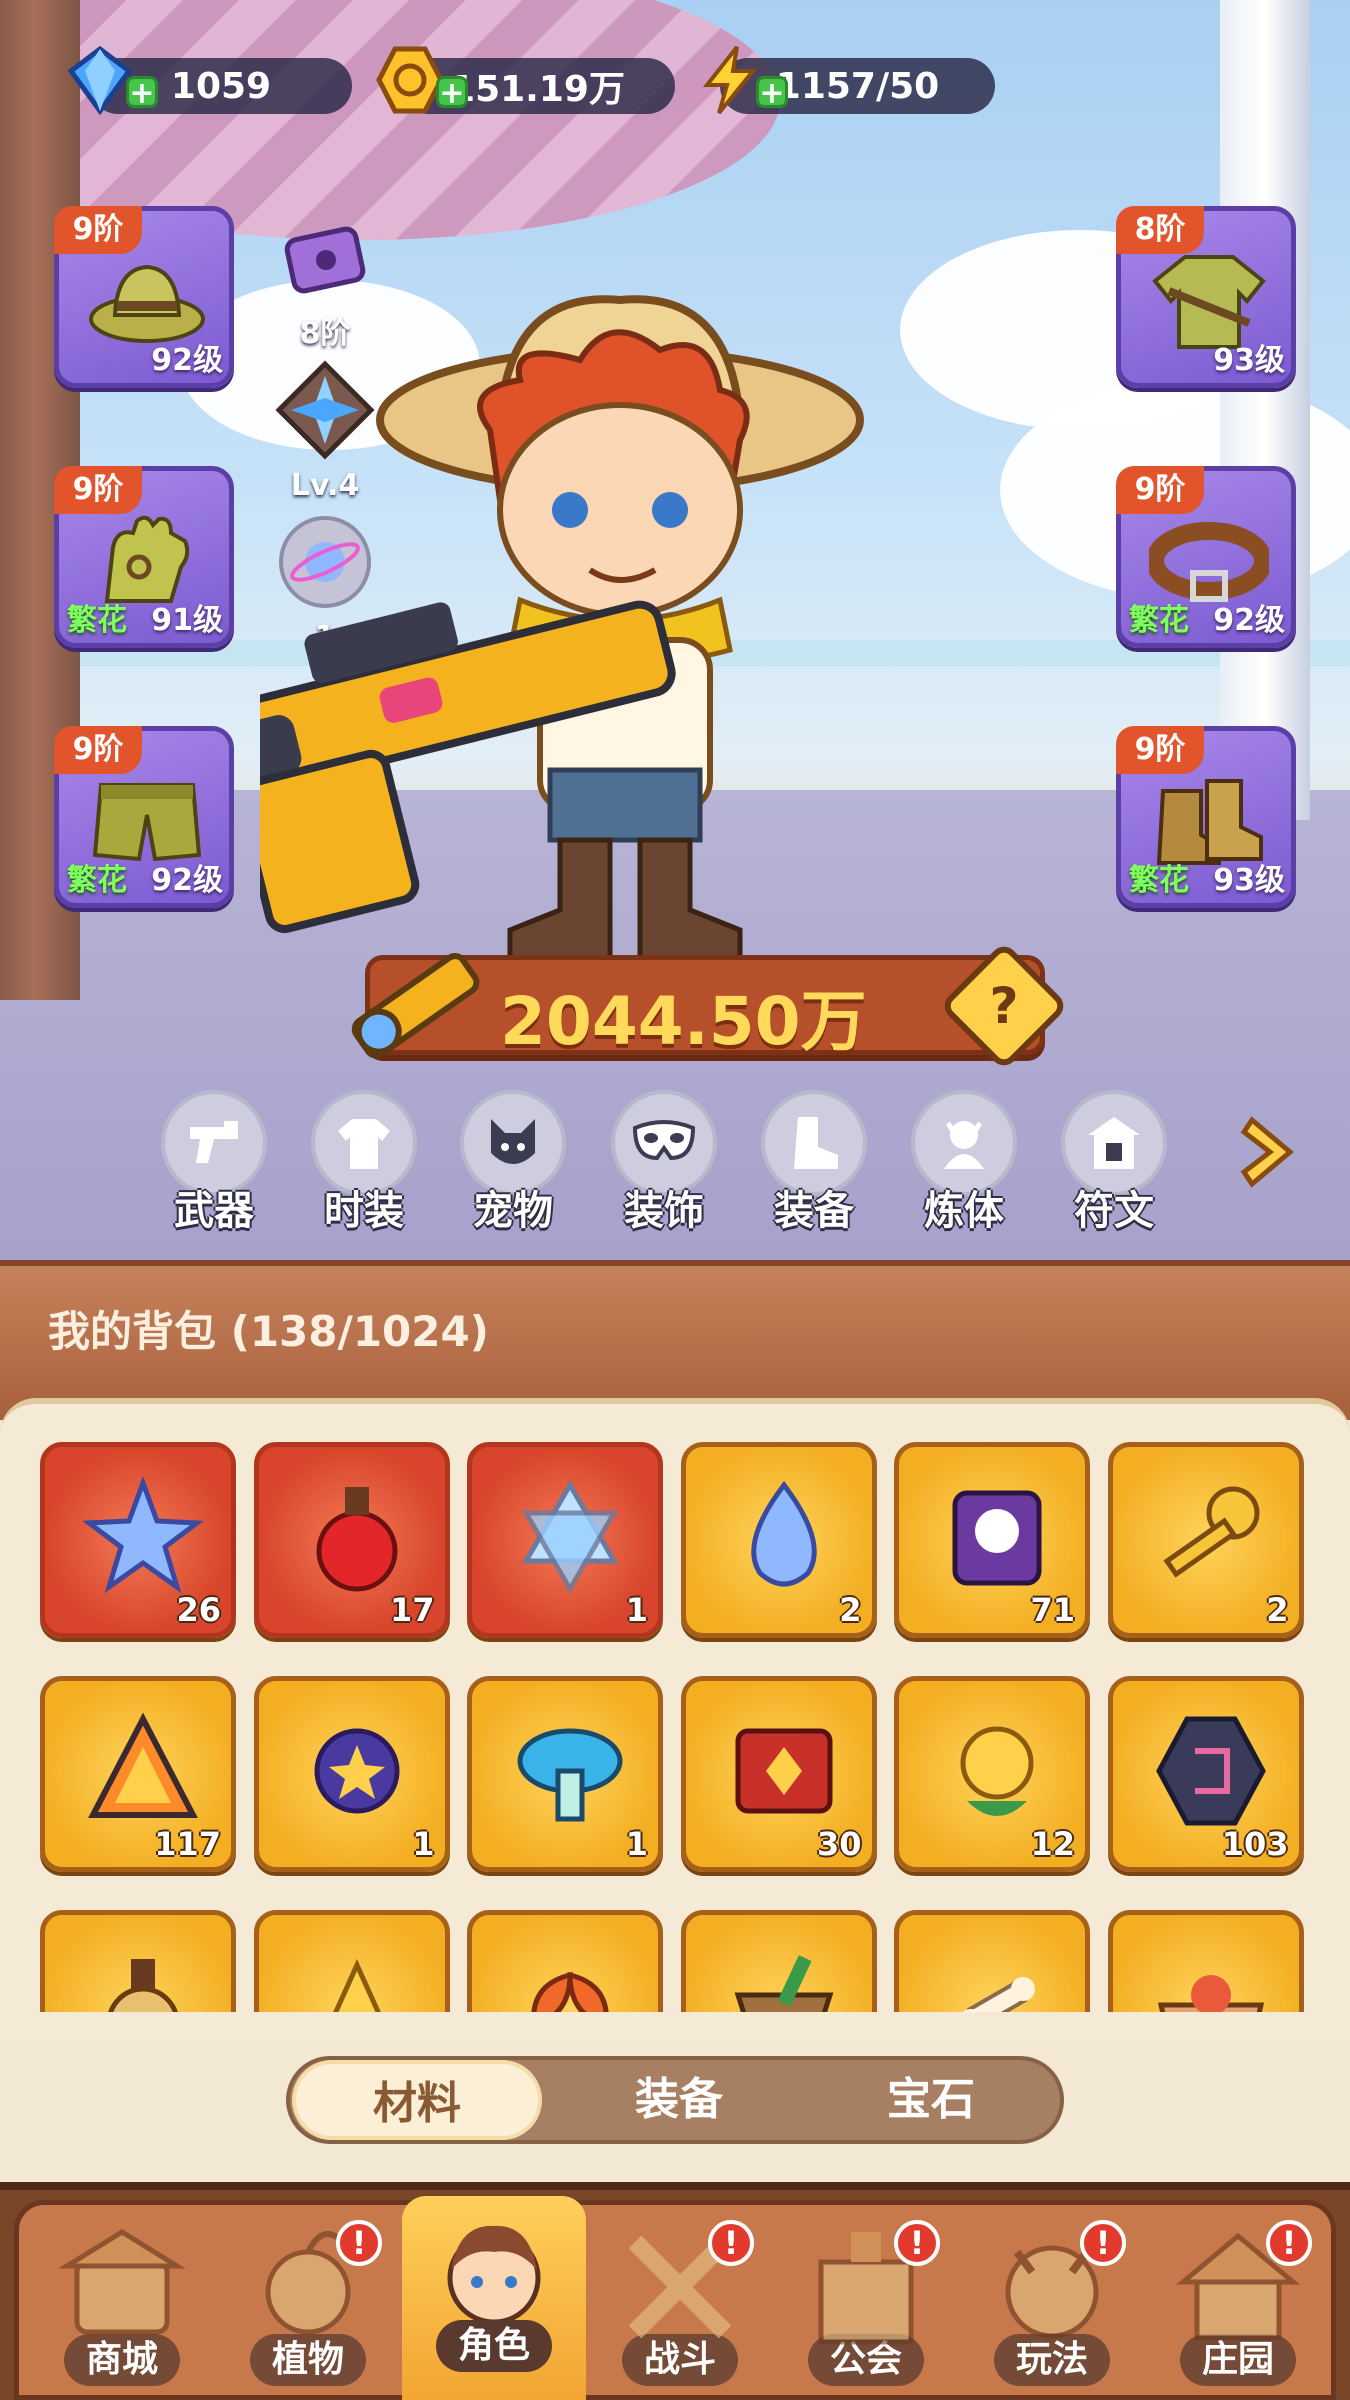 The height and width of the screenshot is (2400, 1350). Describe the element at coordinates (999, 1994) in the screenshot. I see `bone-icon` at that location.